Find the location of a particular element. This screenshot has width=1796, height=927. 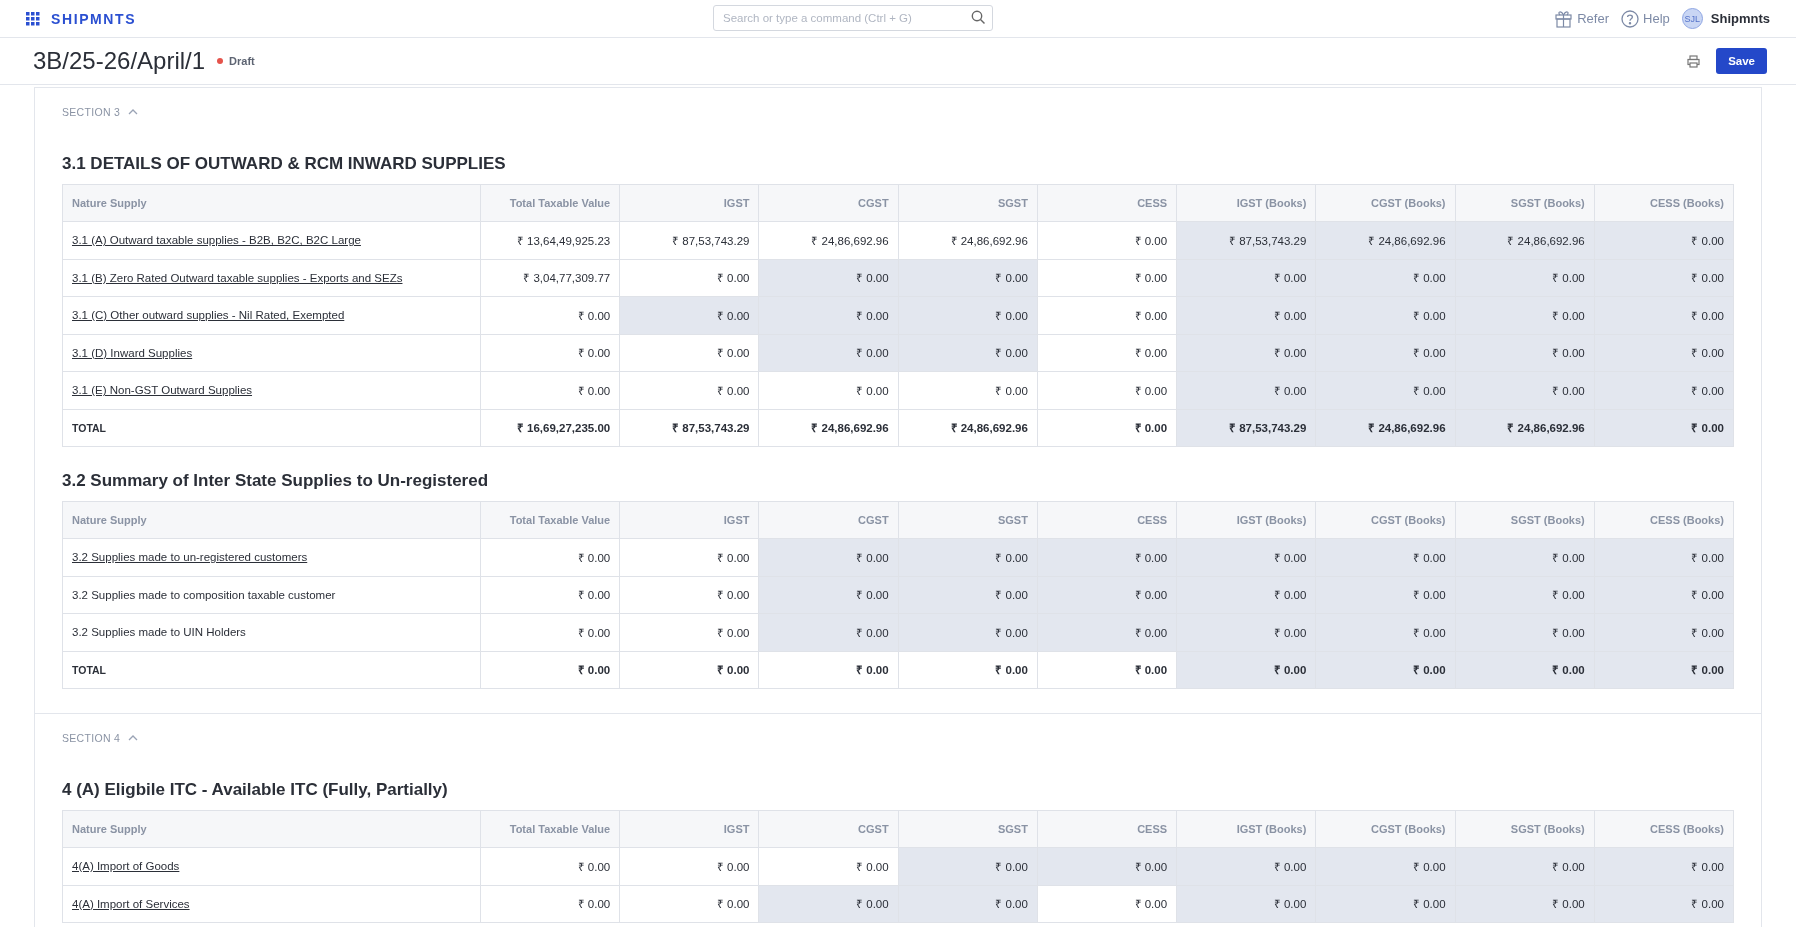

supply-link: 3.2 Supplies made to un-registered customers is located at coordinates (190, 557).